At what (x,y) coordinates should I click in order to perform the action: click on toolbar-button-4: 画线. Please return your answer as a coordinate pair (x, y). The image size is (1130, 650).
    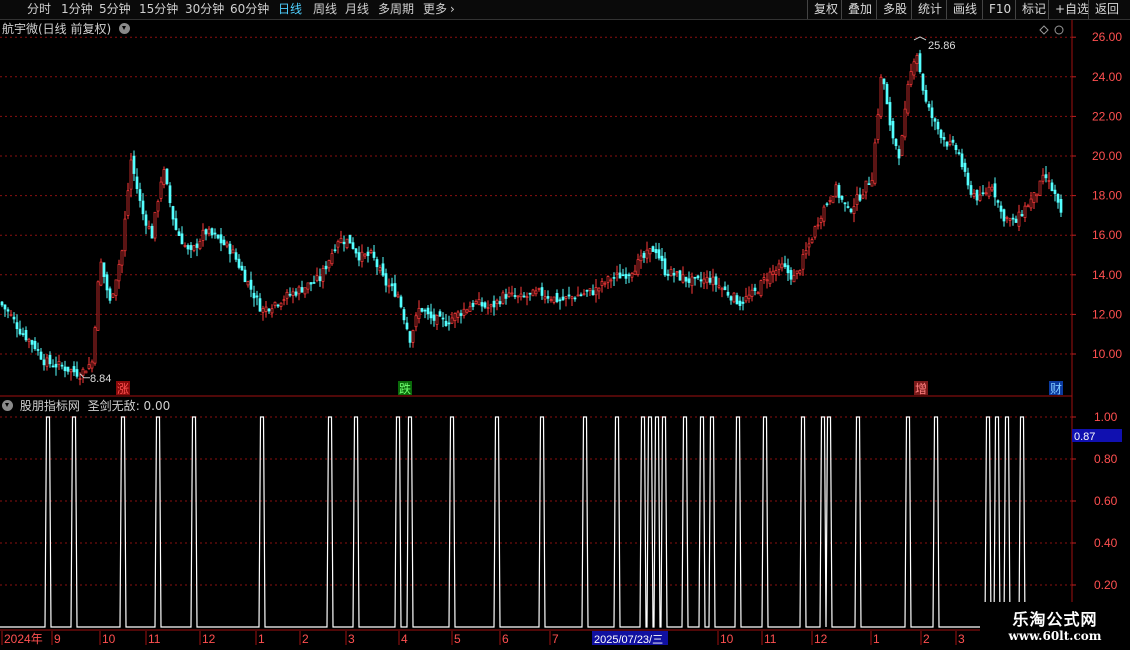
    Looking at the image, I should click on (964, 9).